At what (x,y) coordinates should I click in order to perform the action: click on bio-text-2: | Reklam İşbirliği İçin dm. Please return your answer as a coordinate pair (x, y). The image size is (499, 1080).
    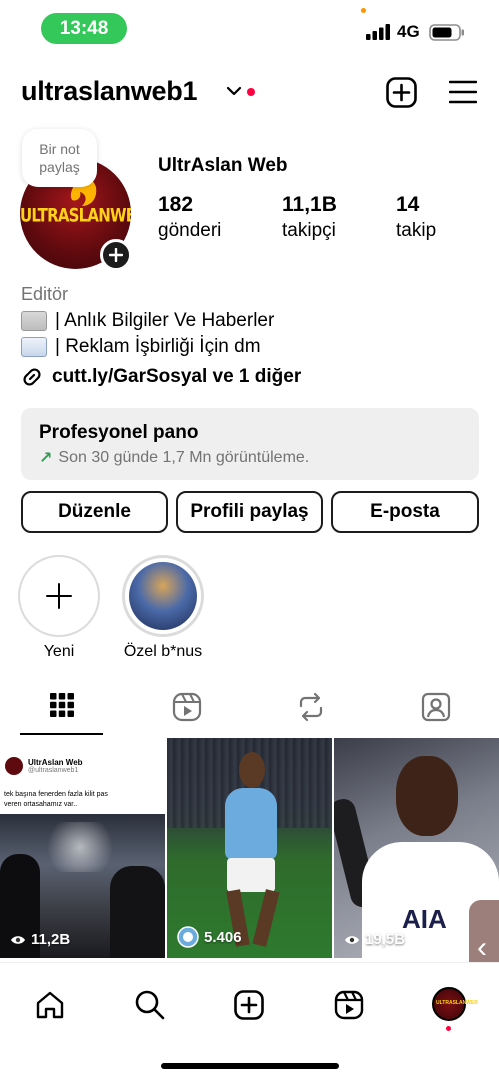
    Looking at the image, I should click on (158, 346).